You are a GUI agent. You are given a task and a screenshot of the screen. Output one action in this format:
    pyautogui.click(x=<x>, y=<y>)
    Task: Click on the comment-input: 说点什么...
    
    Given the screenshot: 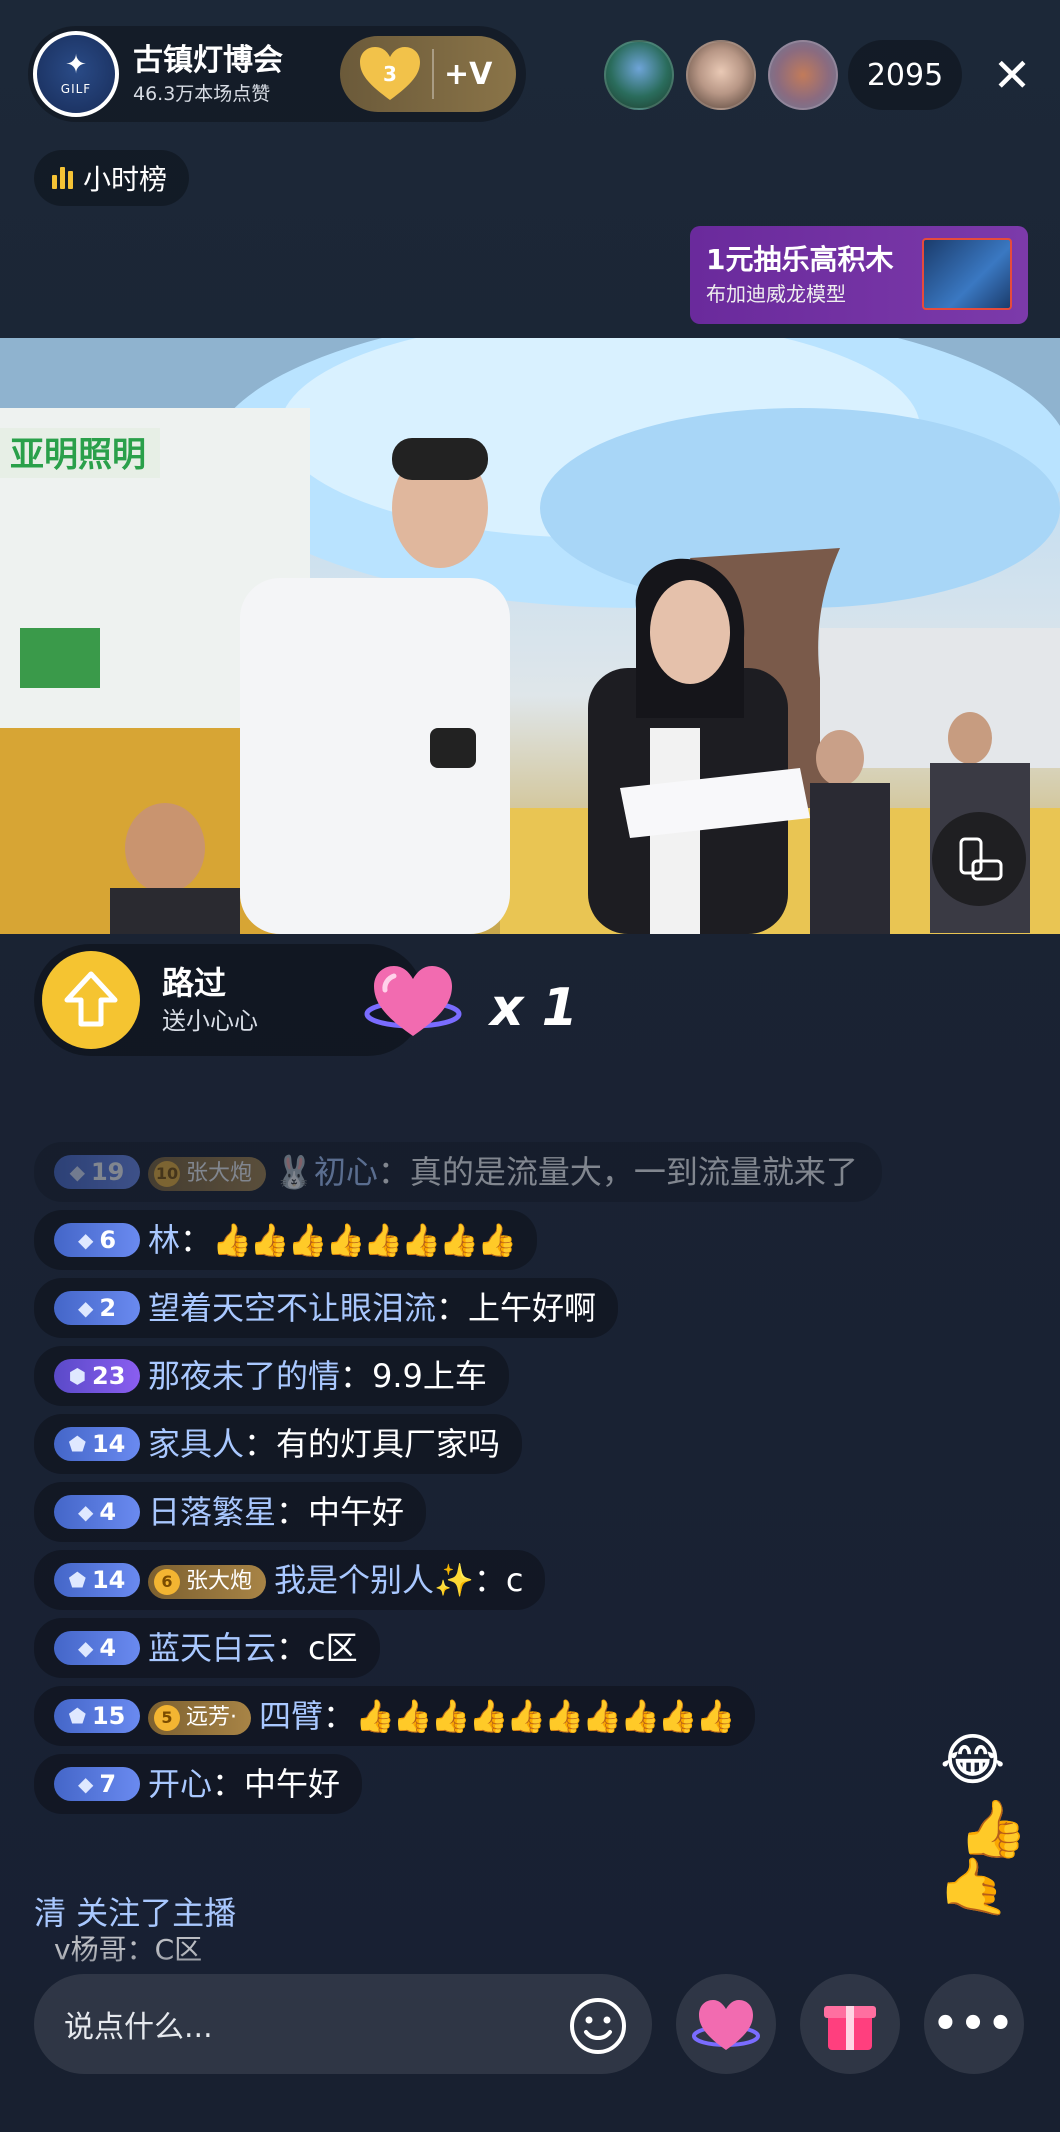 What is the action you would take?
    pyautogui.click(x=343, y=2024)
    